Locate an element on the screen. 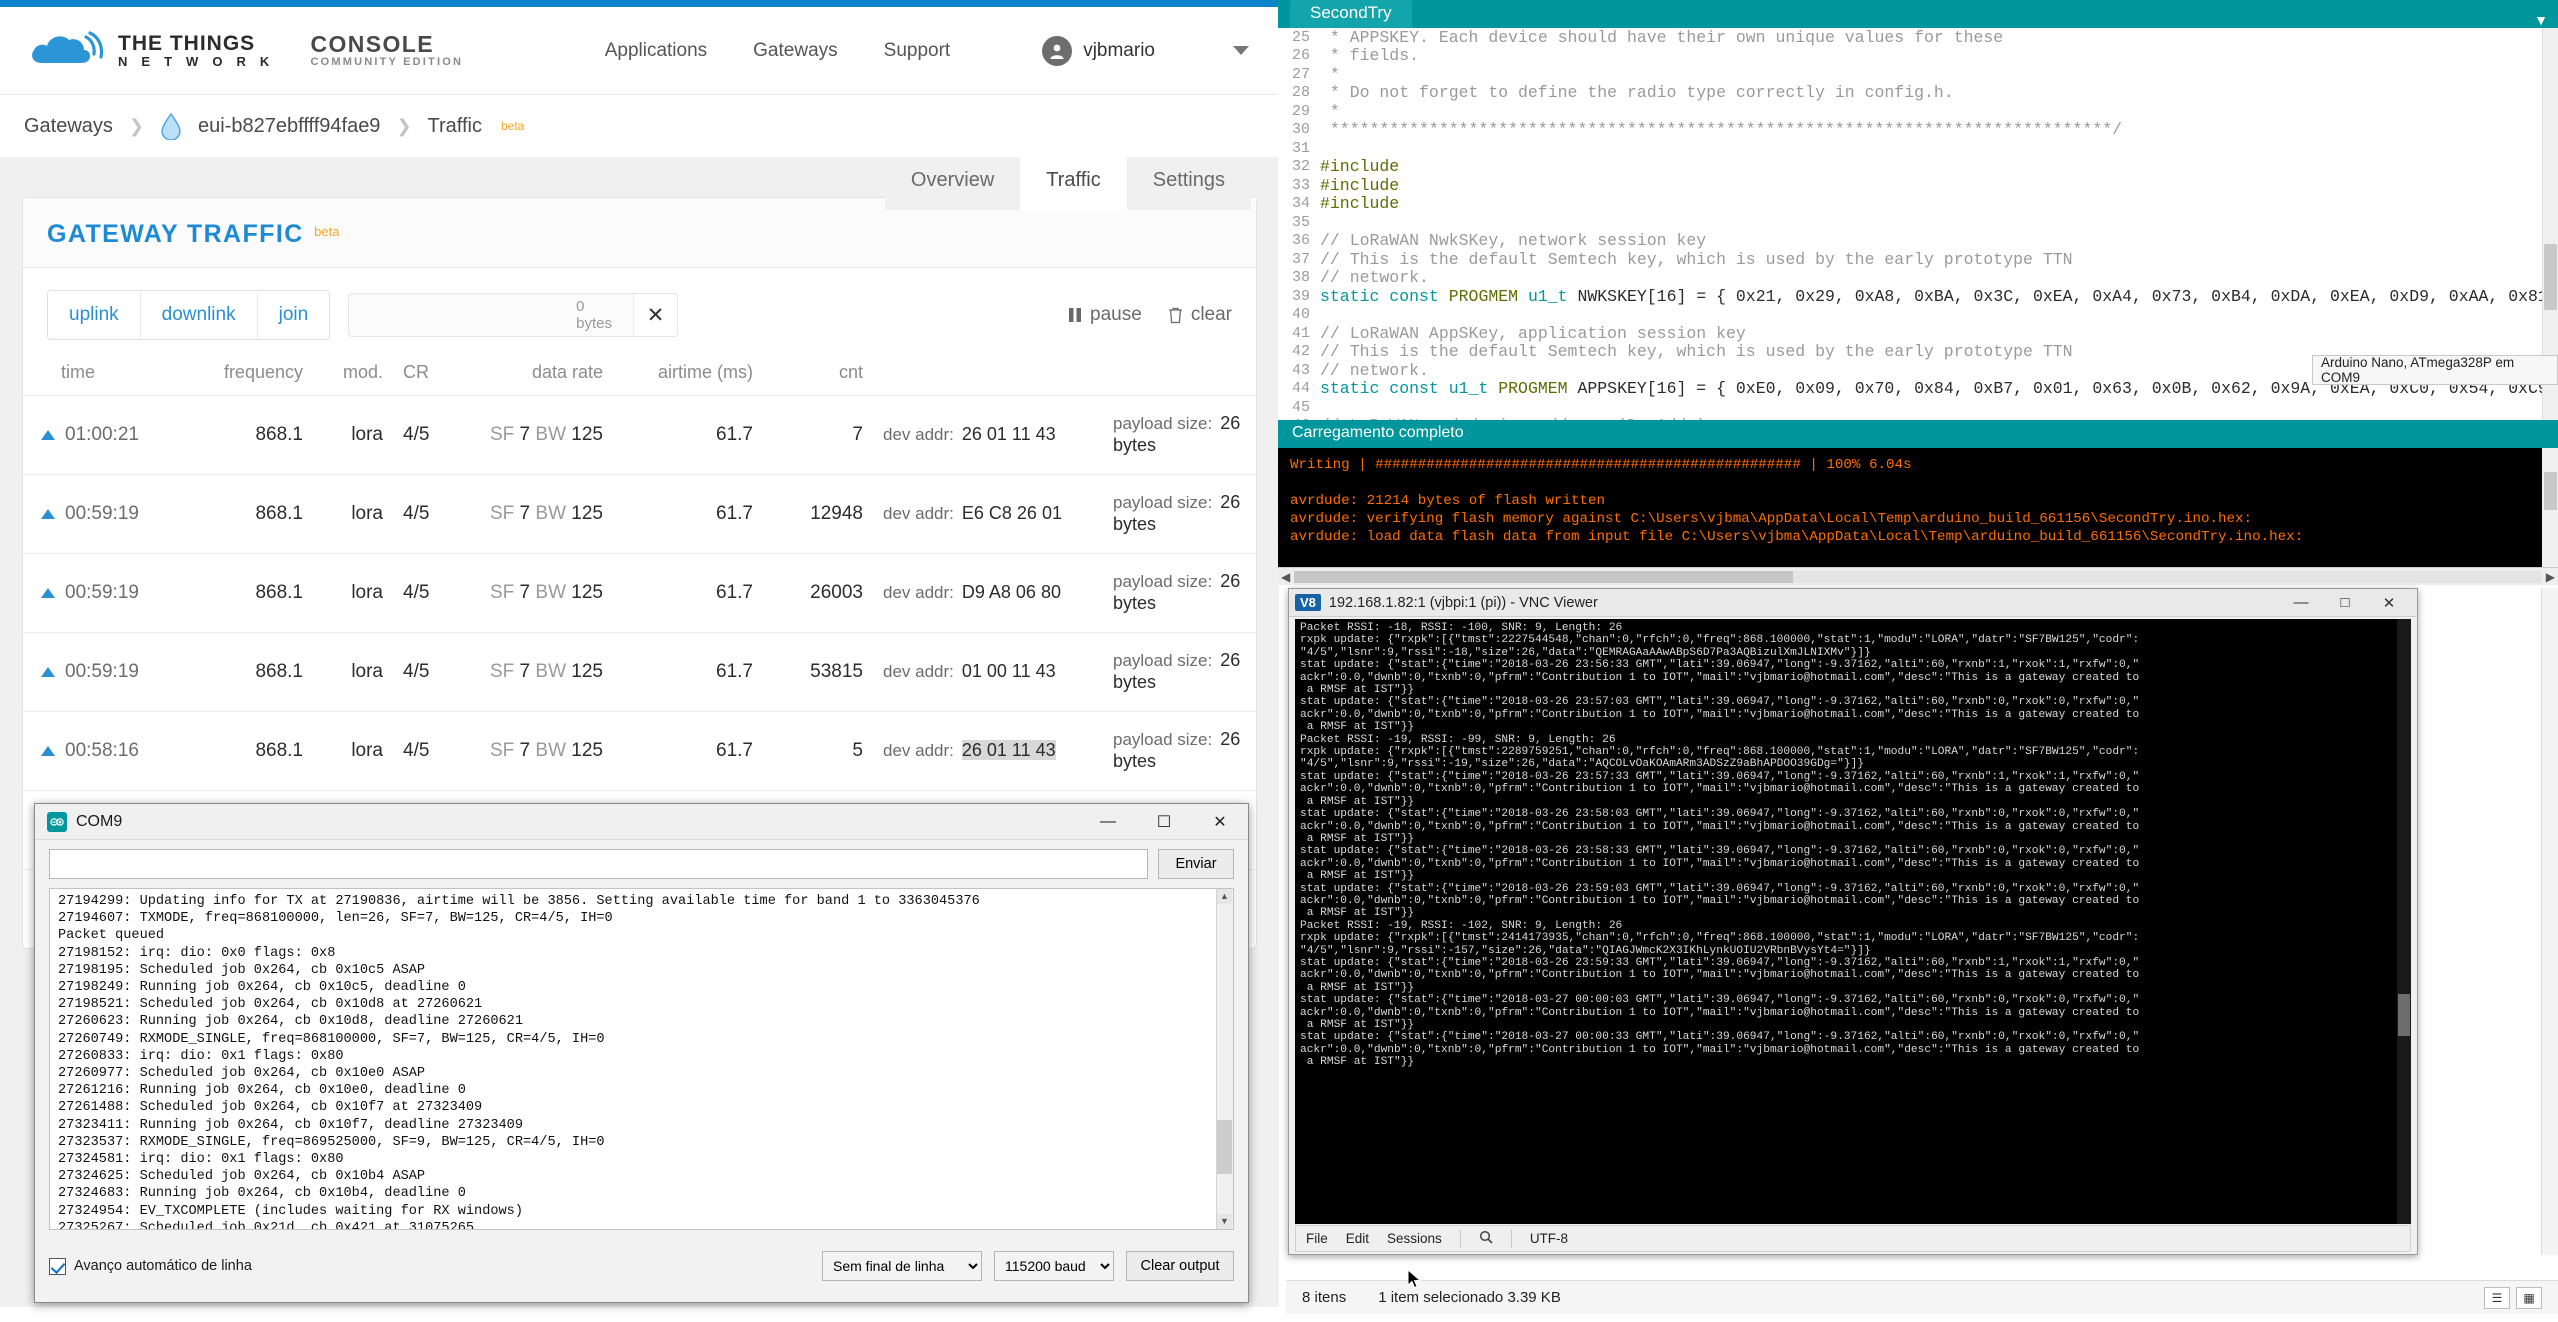 The image size is (2558, 1322). filter-join-button: join is located at coordinates (293, 315).